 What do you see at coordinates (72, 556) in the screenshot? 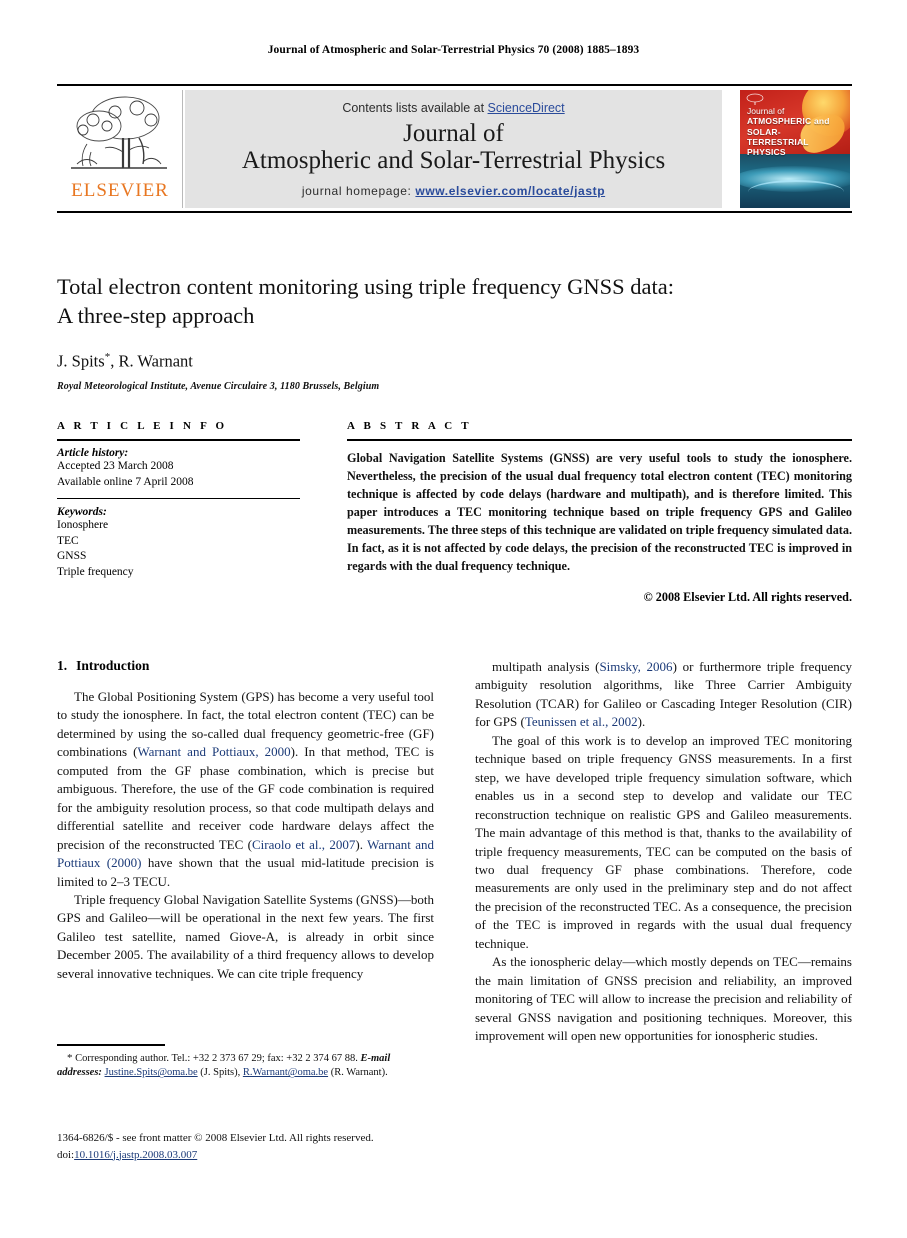
I see `keyword-item: GNSS` at bounding box center [72, 556].